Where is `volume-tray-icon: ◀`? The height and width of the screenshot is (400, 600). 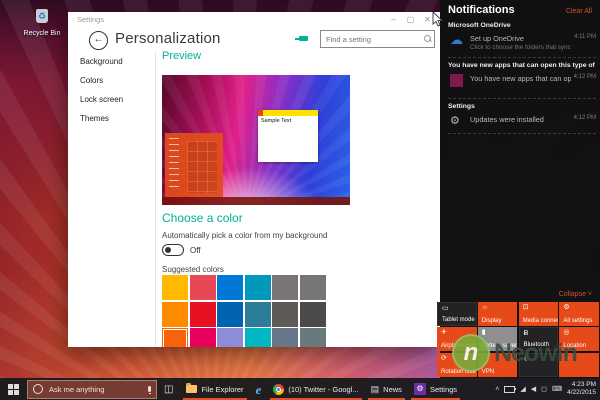
volume-tray-icon: ◀ is located at coordinates (533, 389).